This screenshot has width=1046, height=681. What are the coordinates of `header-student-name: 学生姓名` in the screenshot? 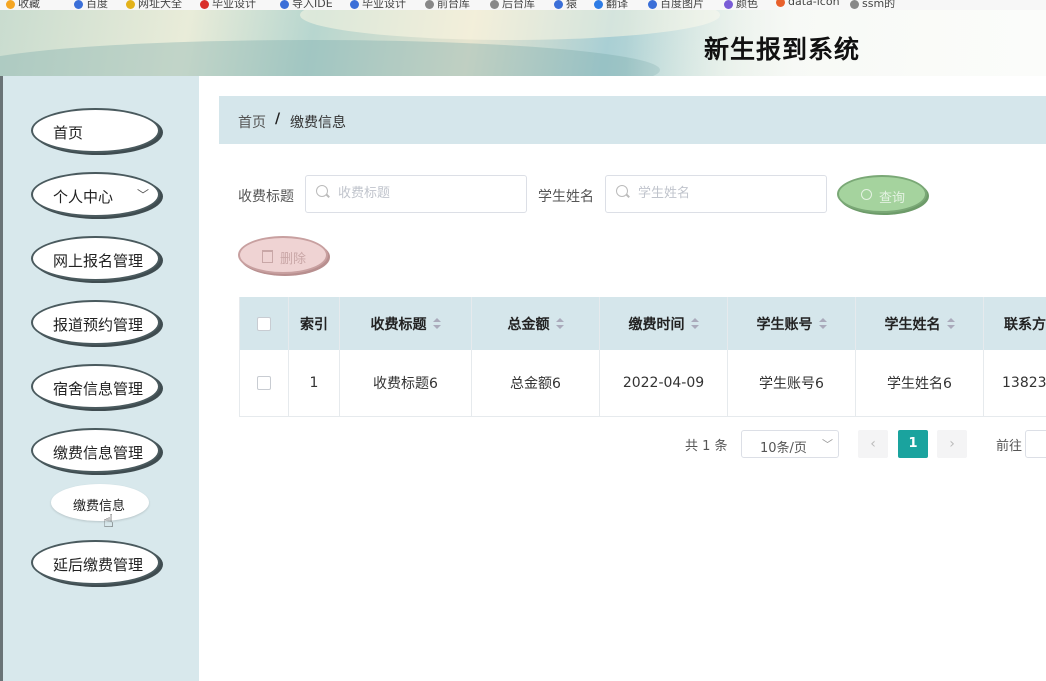 It's located at (920, 323).